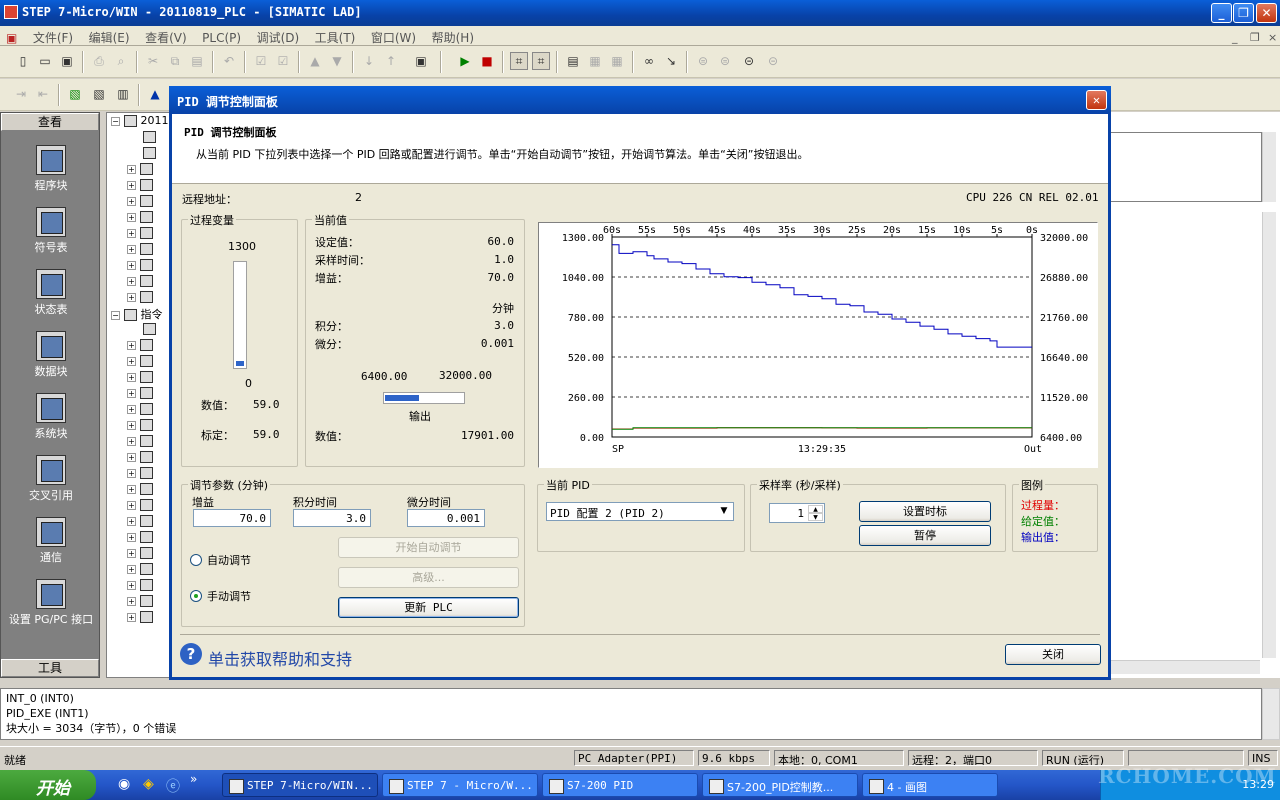 Image resolution: width=1280 pixels, height=800 pixels. I want to click on pid-select: PID 配置 2 (PID 2) ▼, so click(640, 511).